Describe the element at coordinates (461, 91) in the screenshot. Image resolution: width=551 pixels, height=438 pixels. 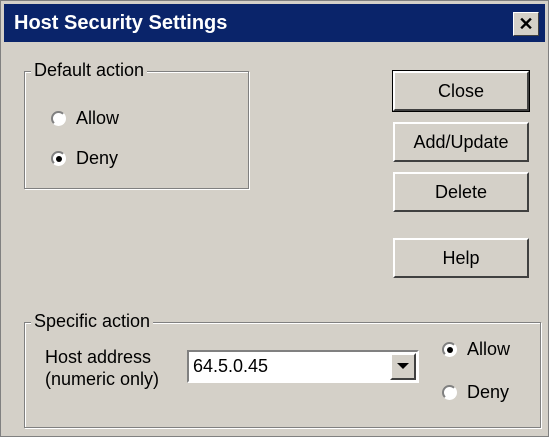
I see `close-button: Close` at that location.